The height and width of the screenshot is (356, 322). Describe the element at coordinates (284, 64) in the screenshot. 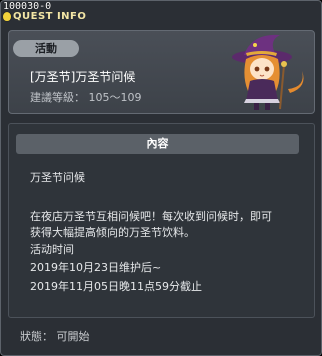

I see `staff-orb` at that location.